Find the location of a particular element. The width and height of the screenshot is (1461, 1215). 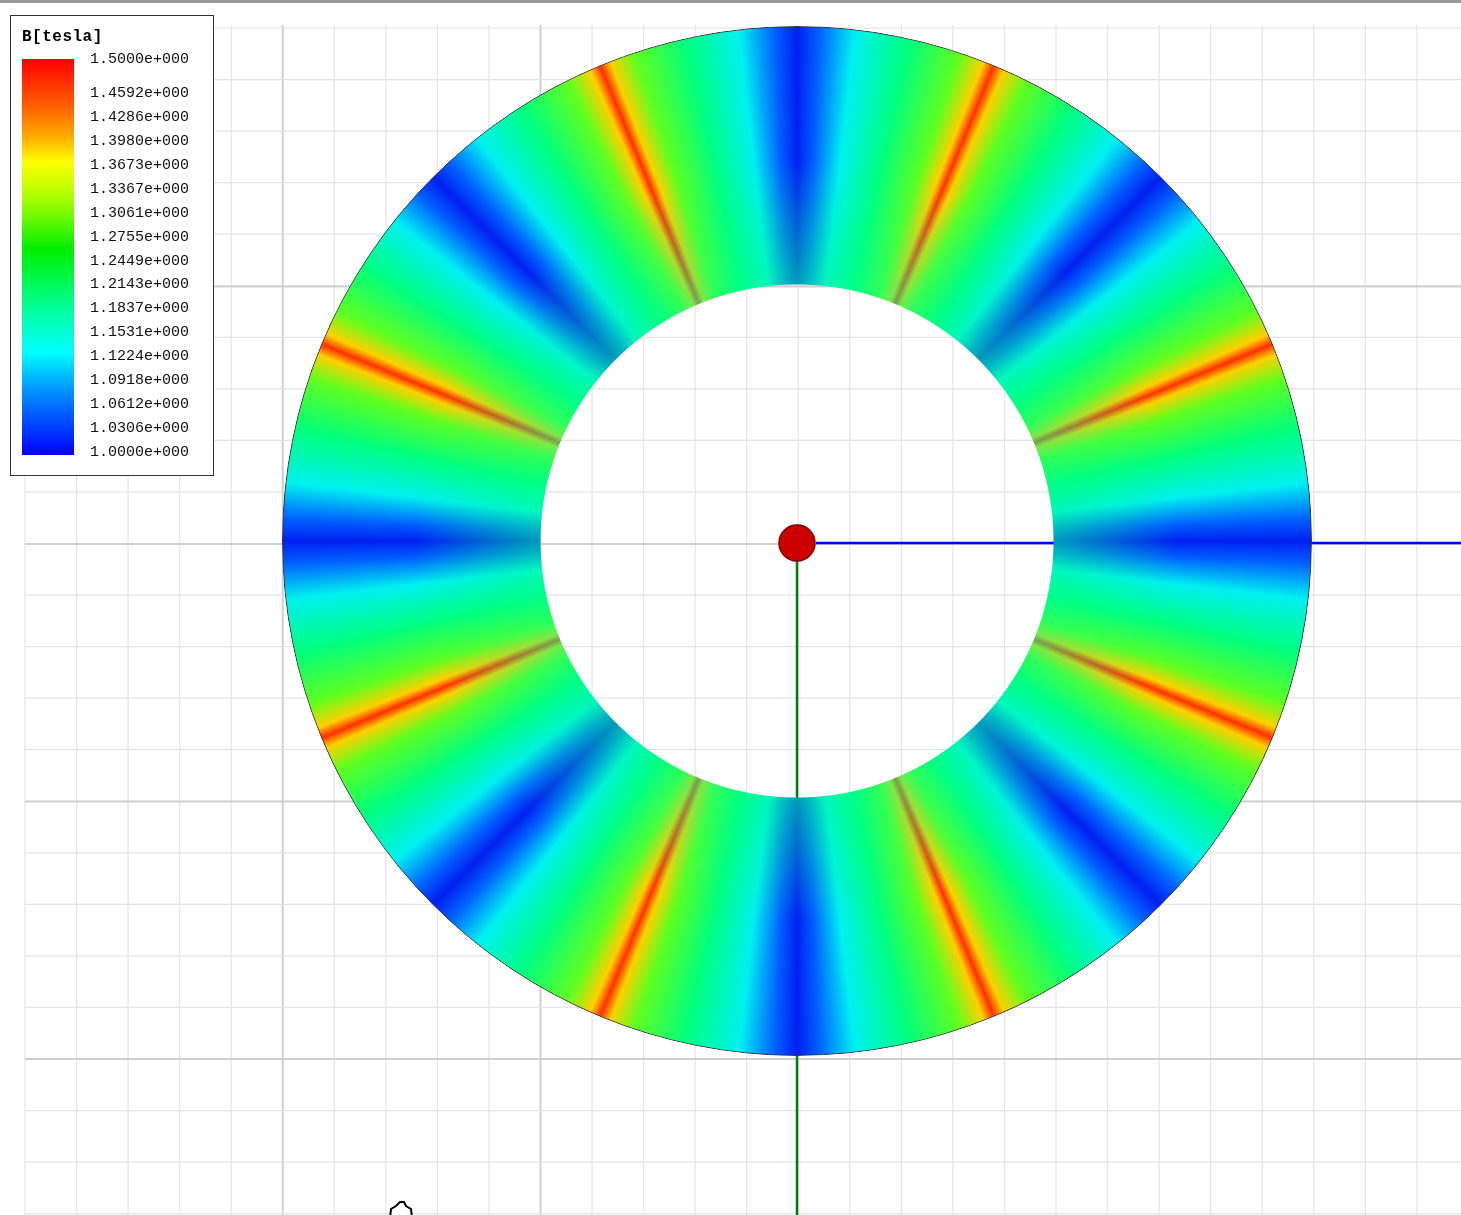

legend-value: 1.2755e+000 is located at coordinates (140, 237).